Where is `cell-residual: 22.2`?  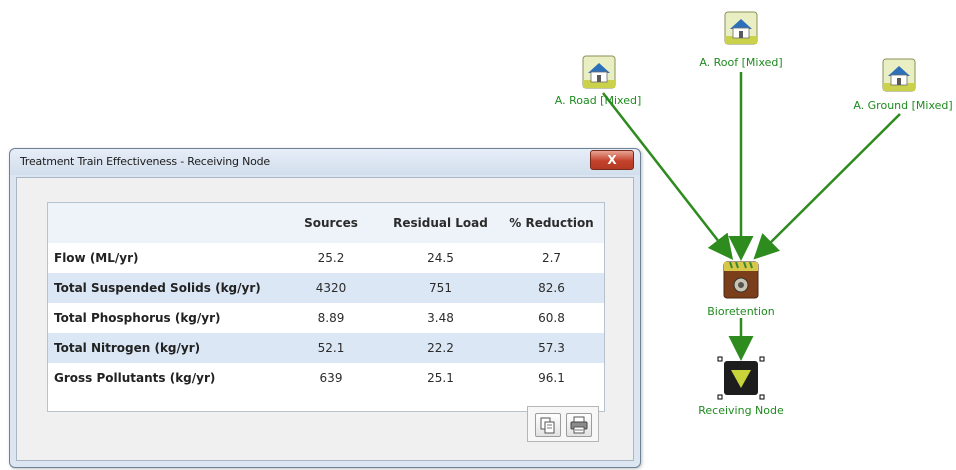 cell-residual: 22.2 is located at coordinates (440, 348).